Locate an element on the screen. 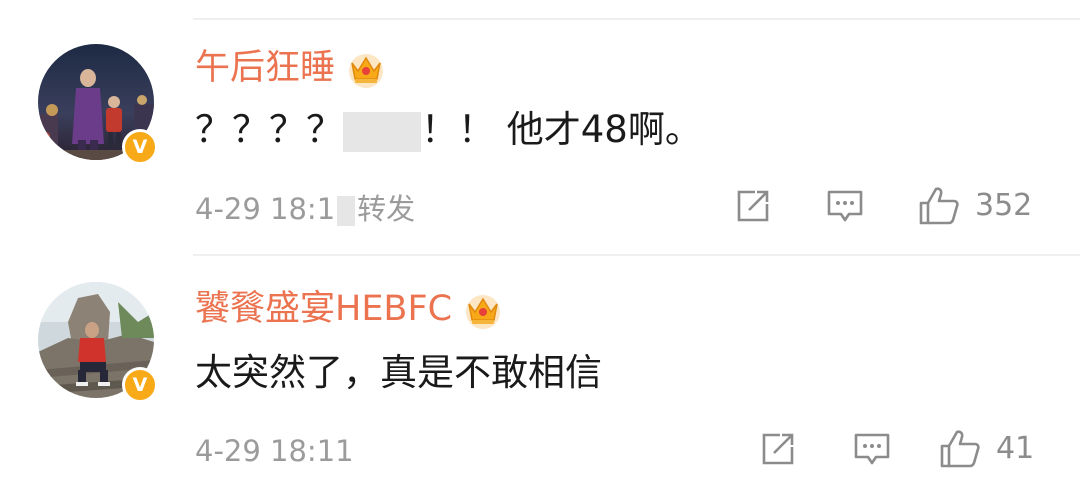 The width and height of the screenshot is (1080, 493). comment-text: ？？？？ ！！ 他才48啊。 is located at coordinates (448, 130).